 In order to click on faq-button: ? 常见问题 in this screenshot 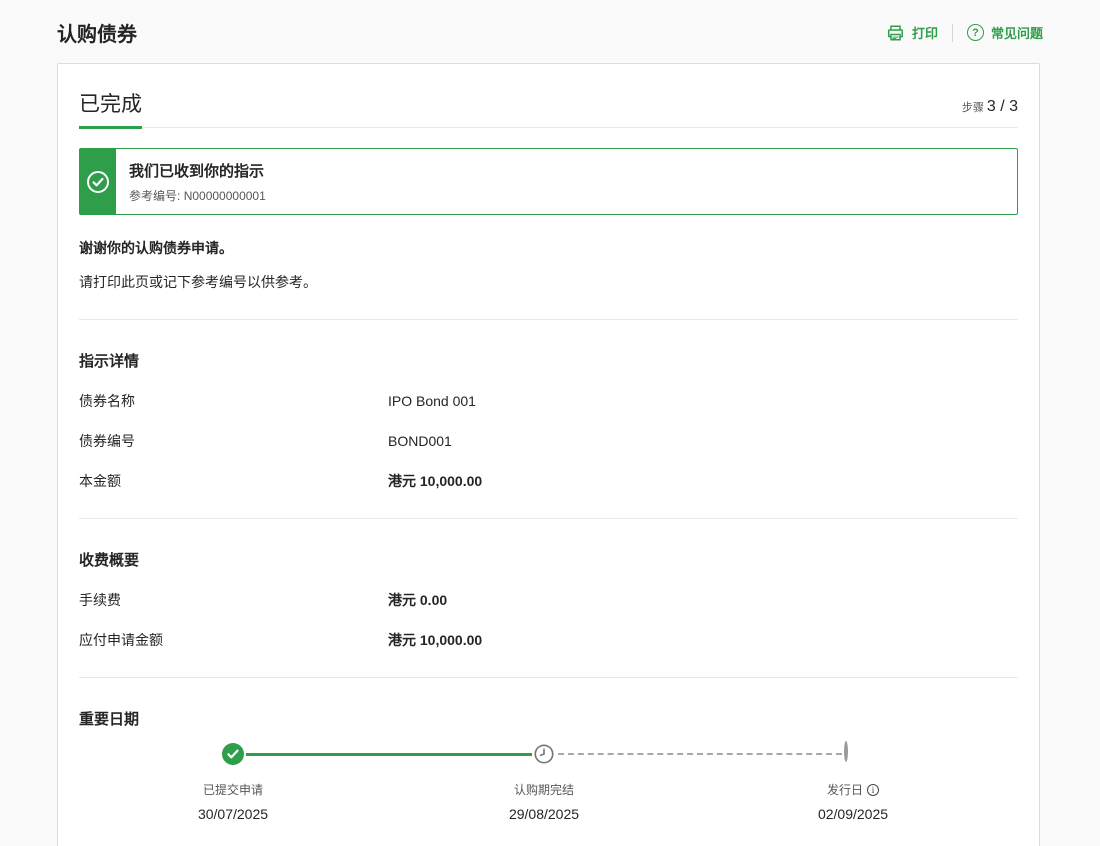, I will do `click(1004, 32)`.